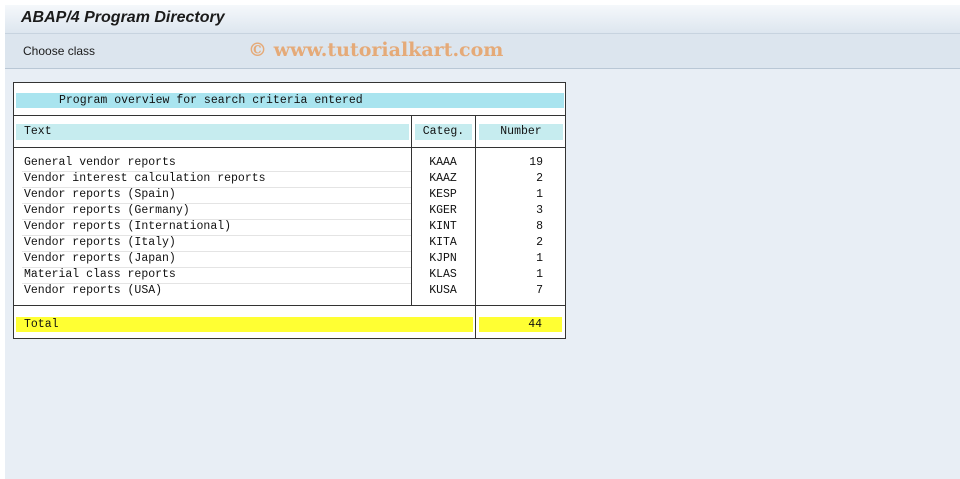 This screenshot has height=479, width=960. What do you see at coordinates (100, 242) in the screenshot?
I see `row-text: Vendor reports (Italy)` at bounding box center [100, 242].